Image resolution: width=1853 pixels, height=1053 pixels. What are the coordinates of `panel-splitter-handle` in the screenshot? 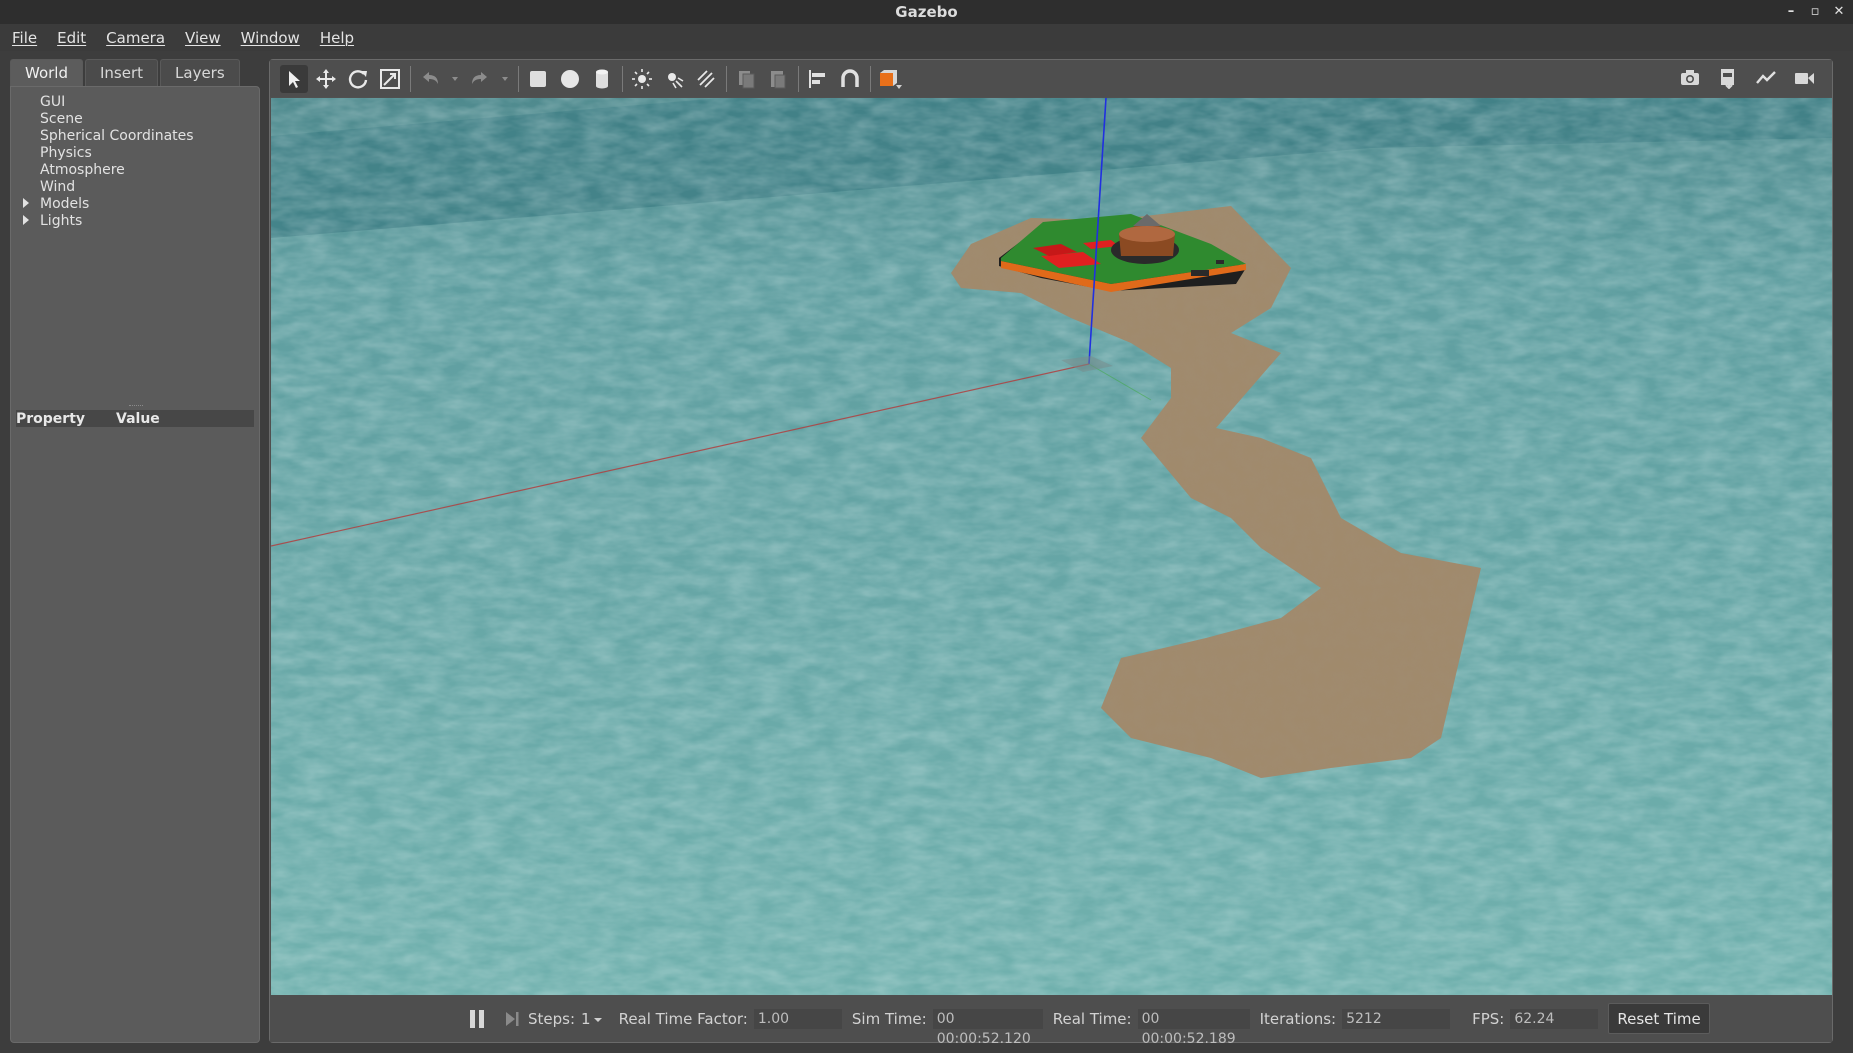 It's located at (136, 406).